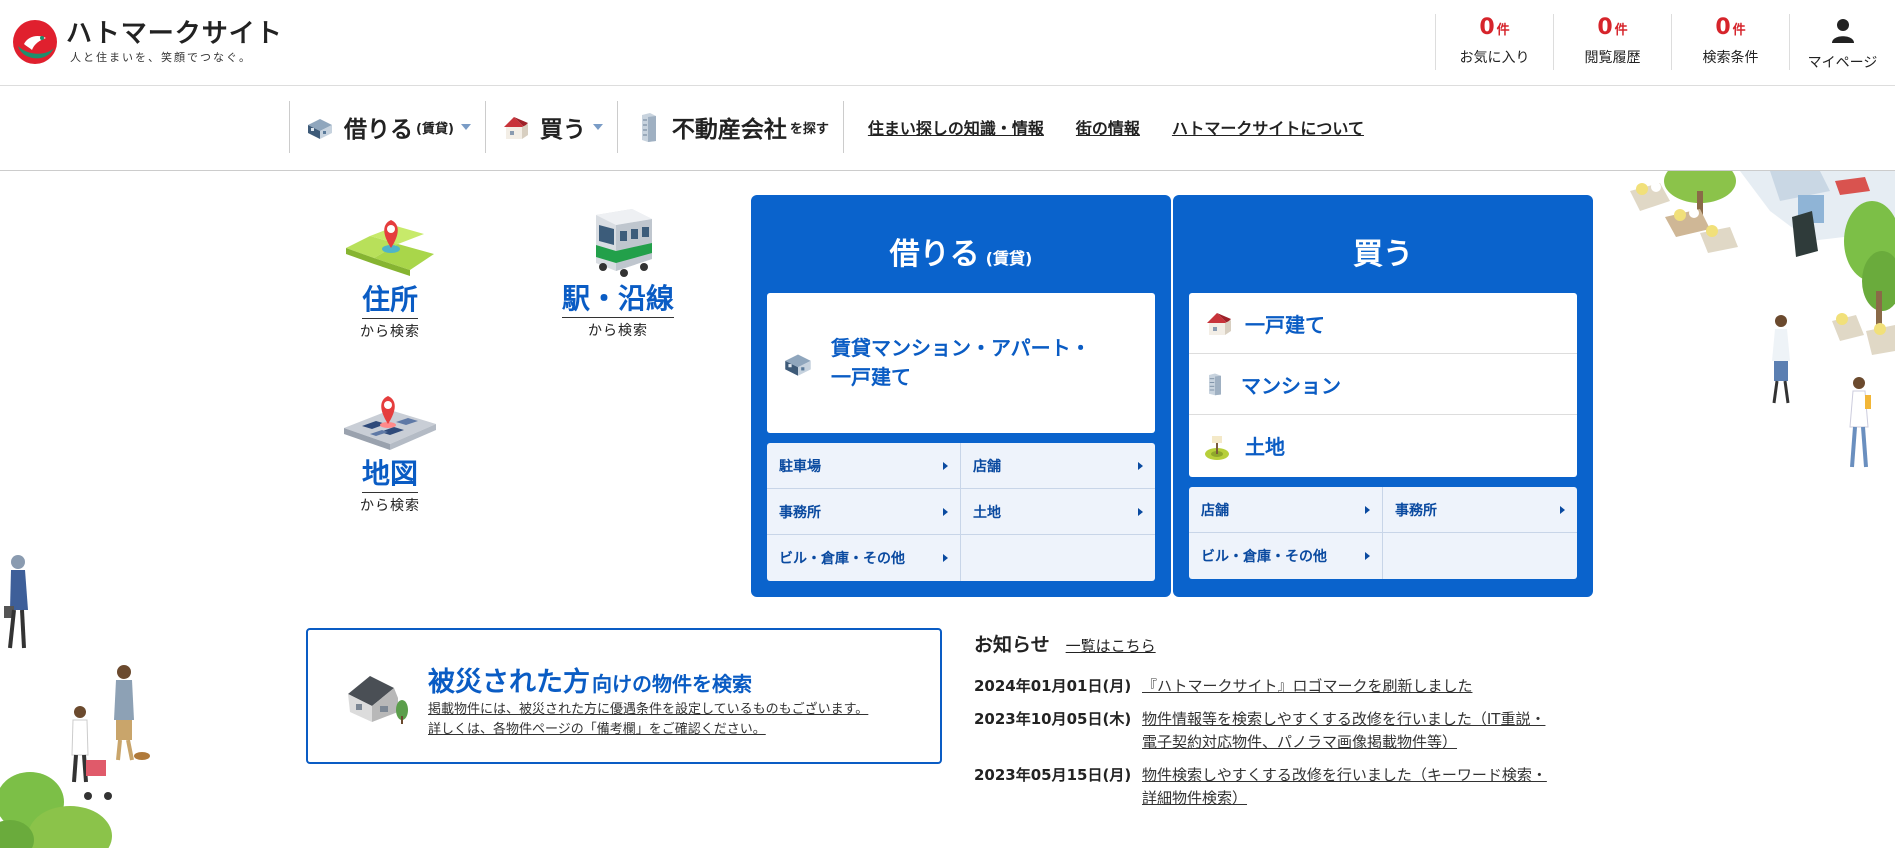  Describe the element at coordinates (1264, 557) in the screenshot. I see `buy-building-other-label: ビル・倉庫・その他` at that location.